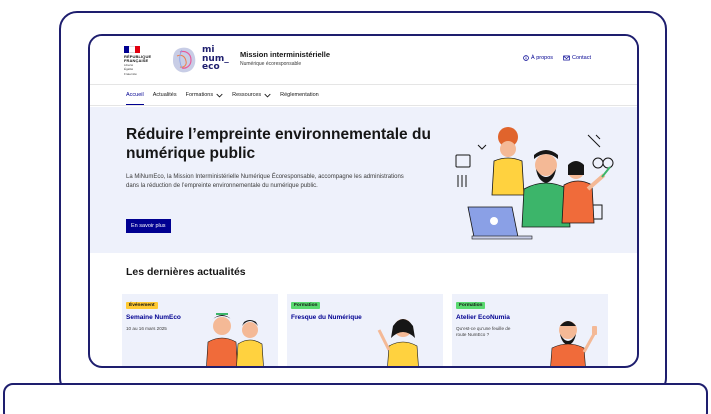 This screenshot has width=711, height=414. I want to click on card-subtitle: 10 au 16 mars 2025, so click(146, 328).